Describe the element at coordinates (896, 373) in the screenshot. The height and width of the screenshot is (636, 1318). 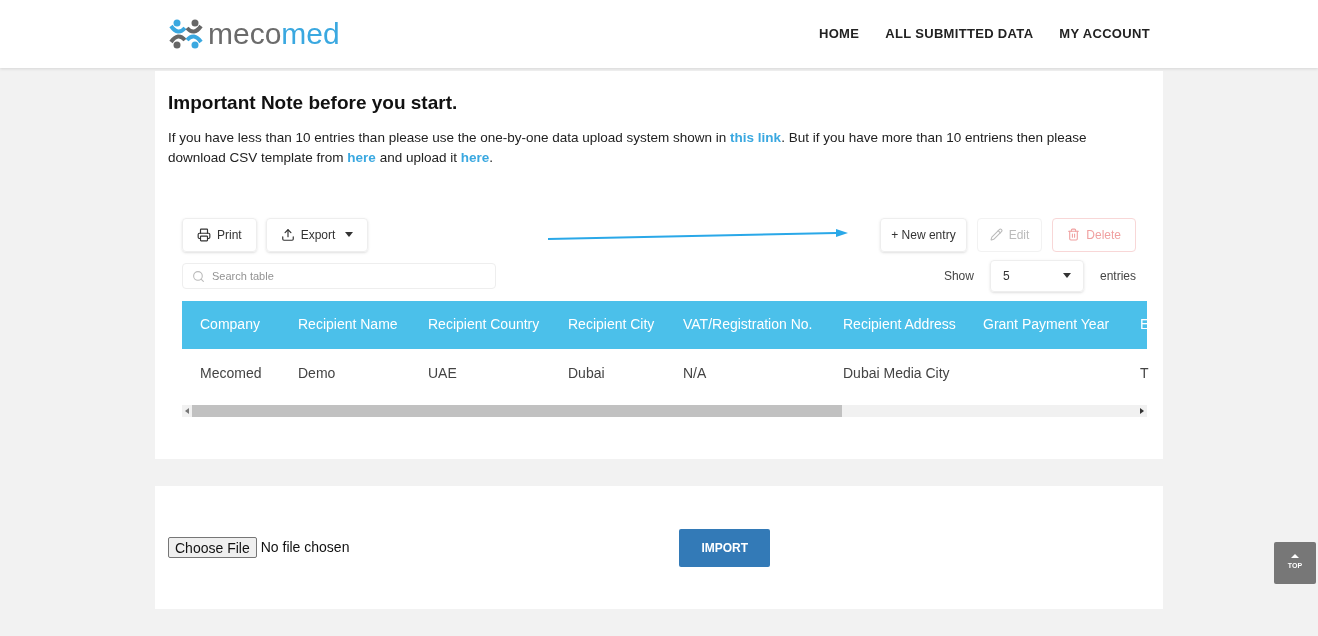
I see `table-cell: Dubai Media City` at that location.